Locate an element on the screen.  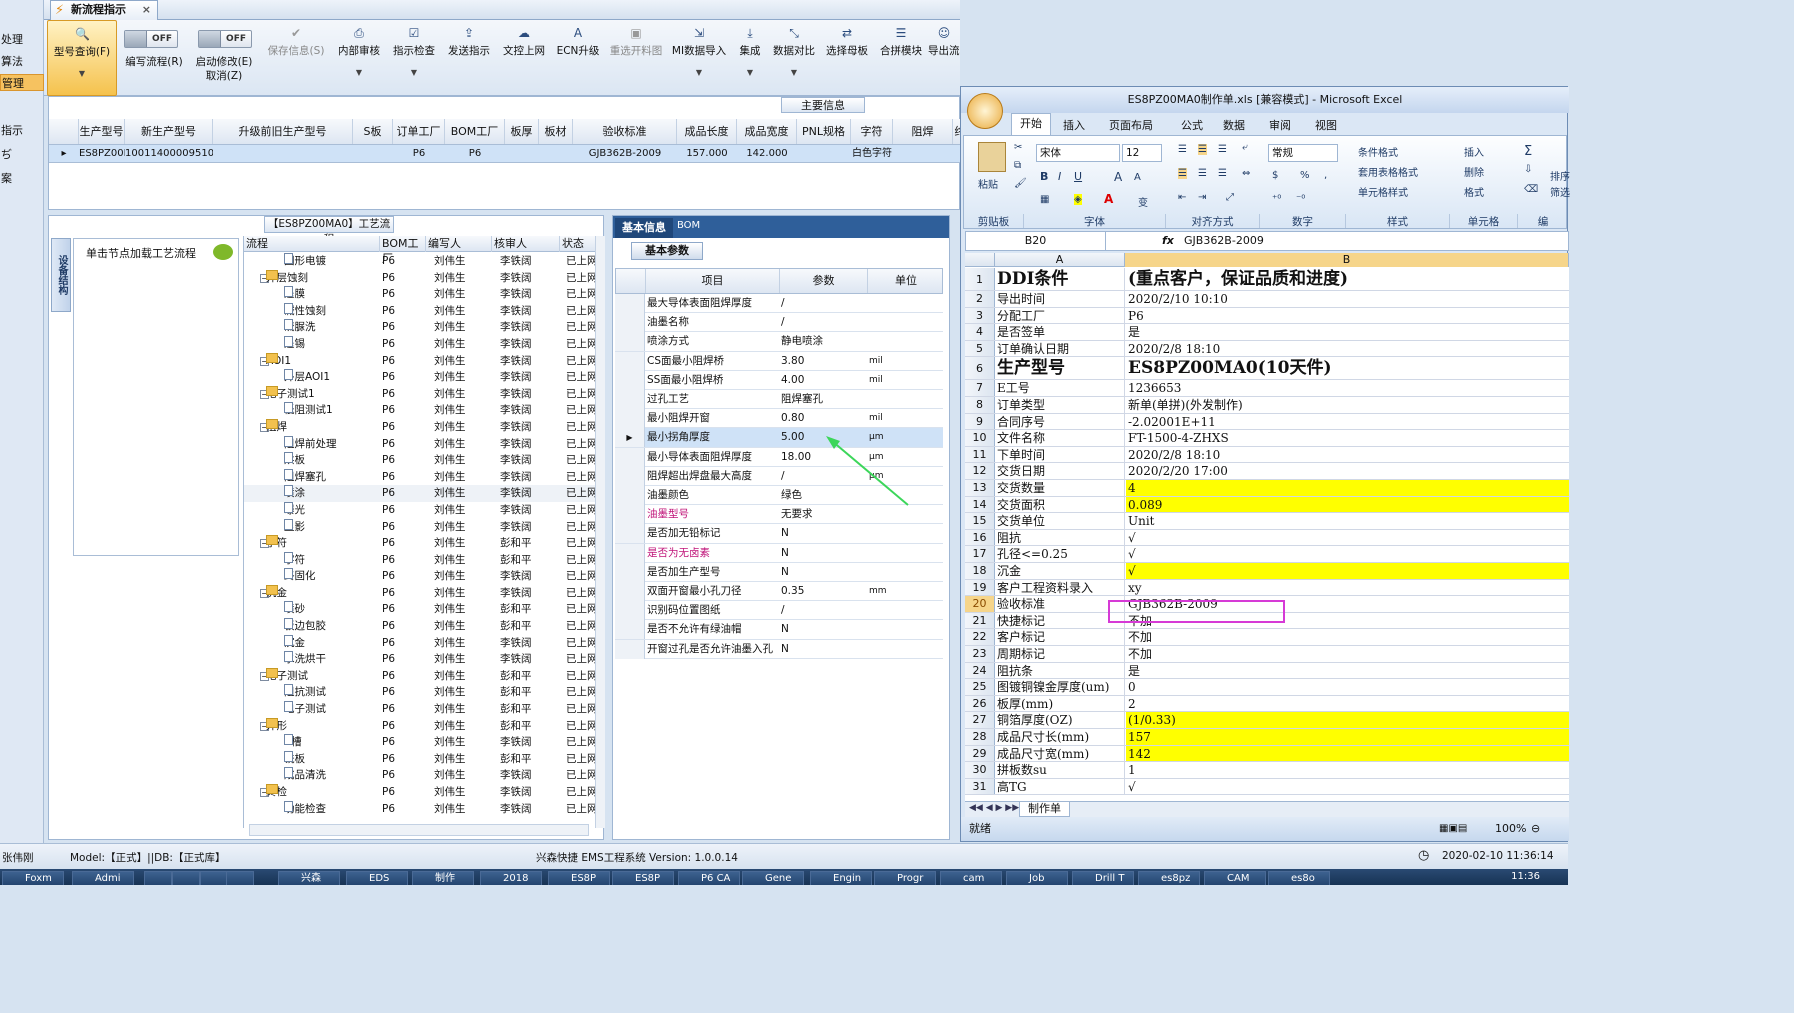
integrate-button: ⤓ 集成 ▼ is located at coordinates (750, 58).